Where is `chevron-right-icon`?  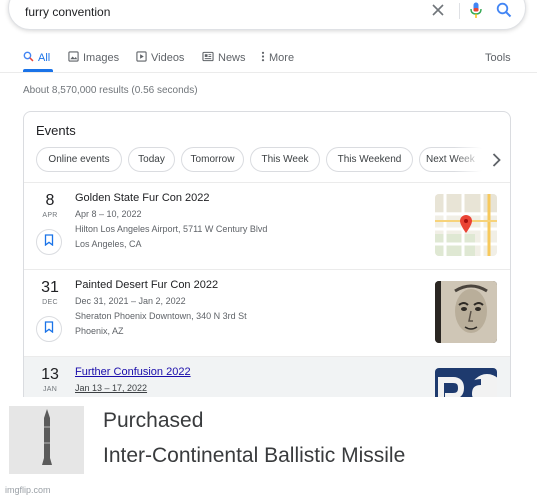 chevron-right-icon is located at coordinates (496, 160).